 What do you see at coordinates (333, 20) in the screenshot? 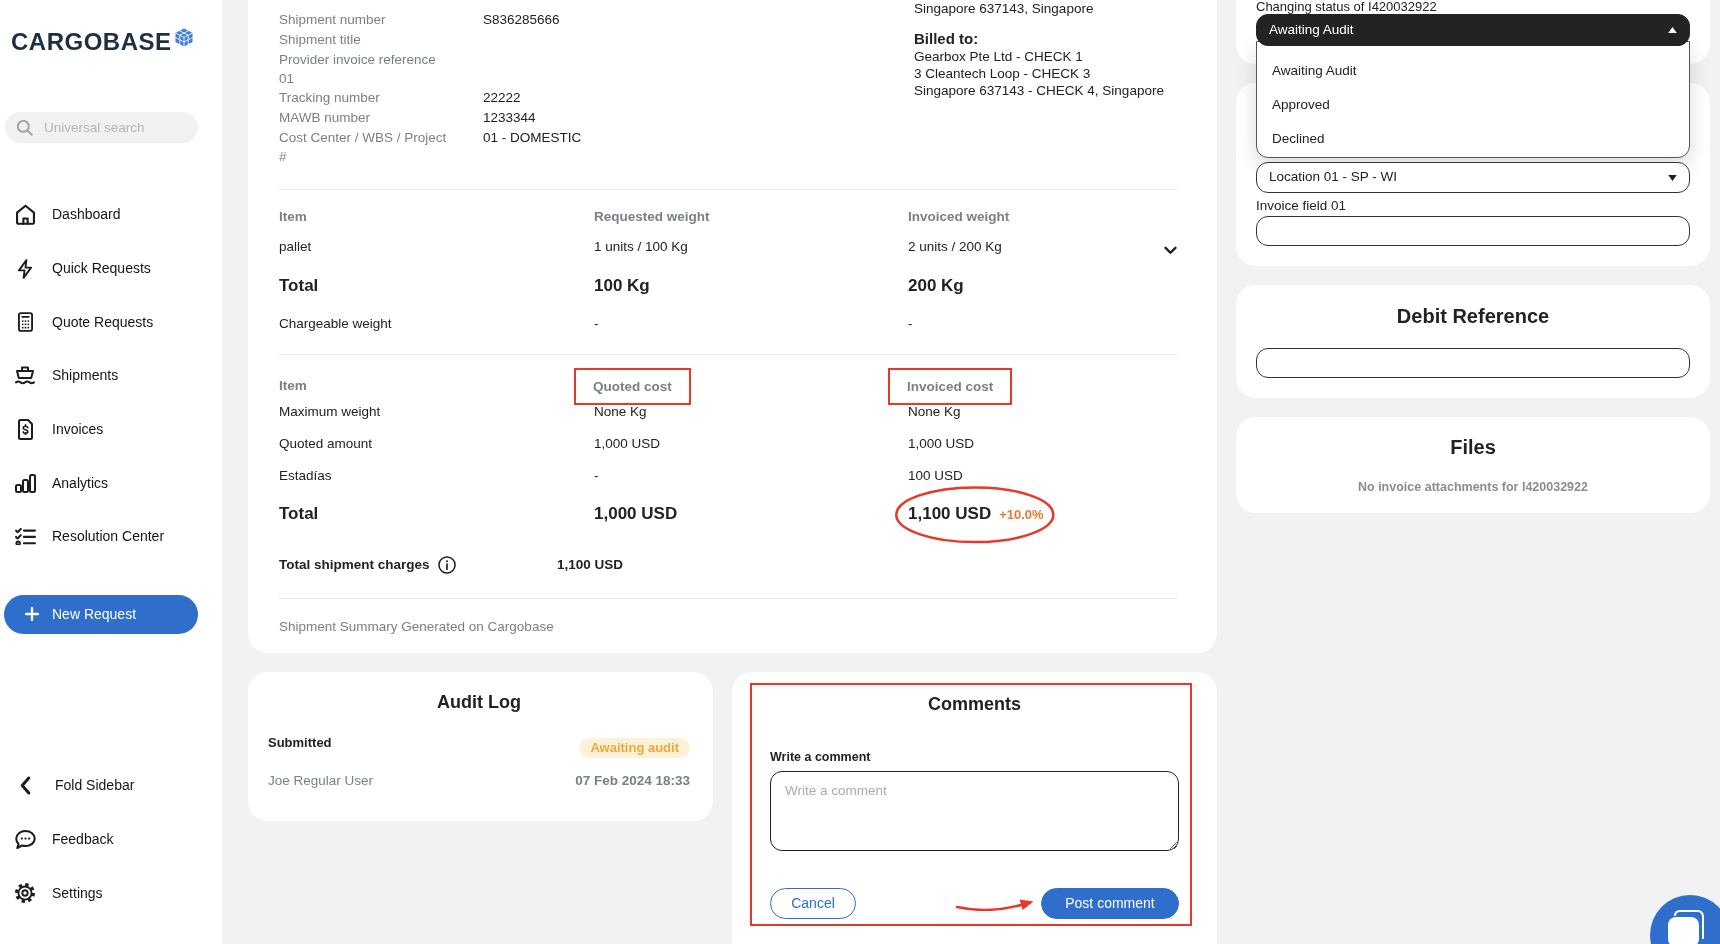
I see `detail-label: Shipment number` at bounding box center [333, 20].